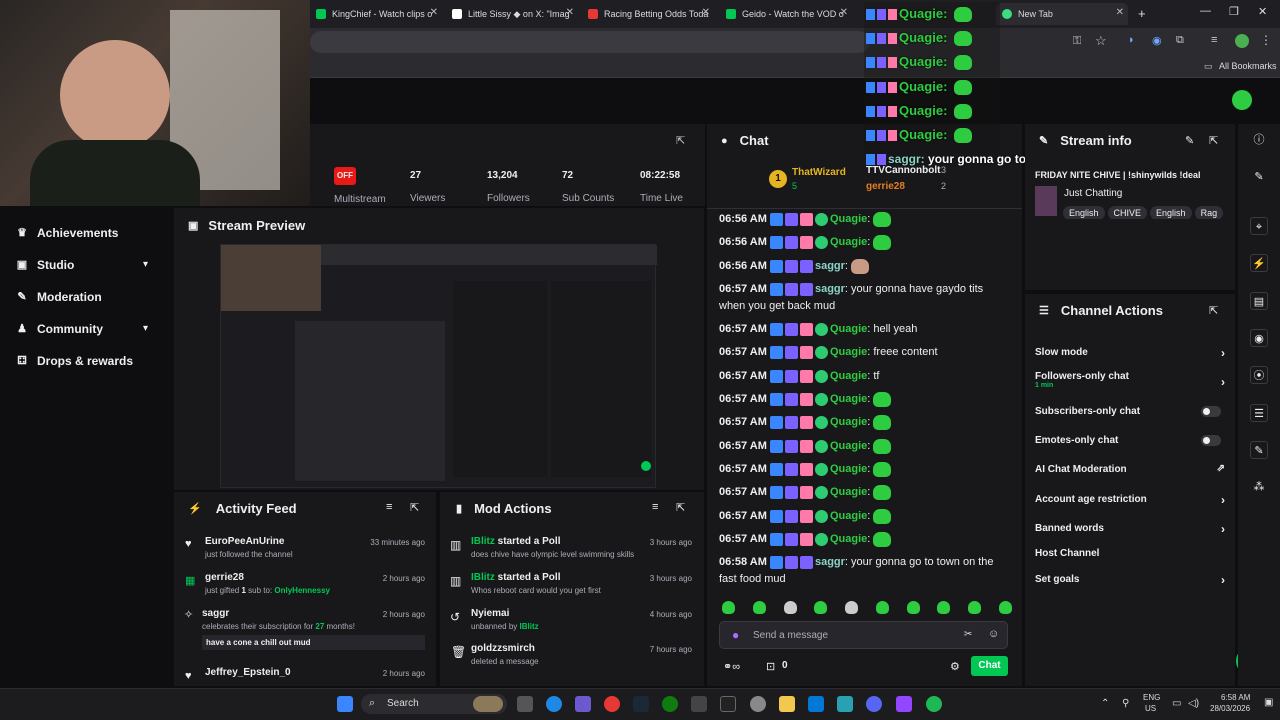  Describe the element at coordinates (874, 704) in the screenshot. I see `discord-icon` at that location.